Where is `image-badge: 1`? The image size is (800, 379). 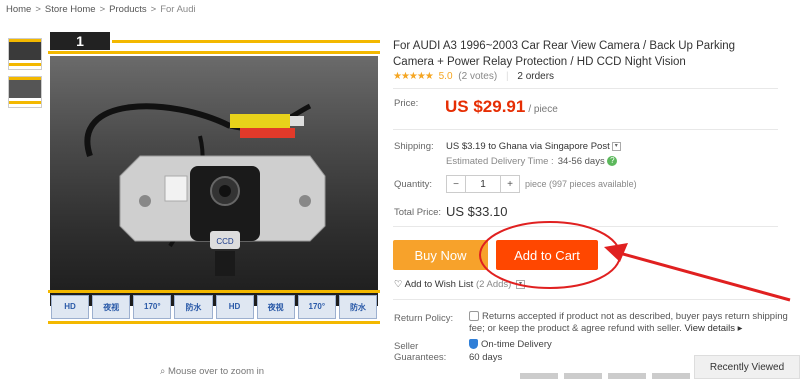 image-badge: 1 is located at coordinates (80, 41).